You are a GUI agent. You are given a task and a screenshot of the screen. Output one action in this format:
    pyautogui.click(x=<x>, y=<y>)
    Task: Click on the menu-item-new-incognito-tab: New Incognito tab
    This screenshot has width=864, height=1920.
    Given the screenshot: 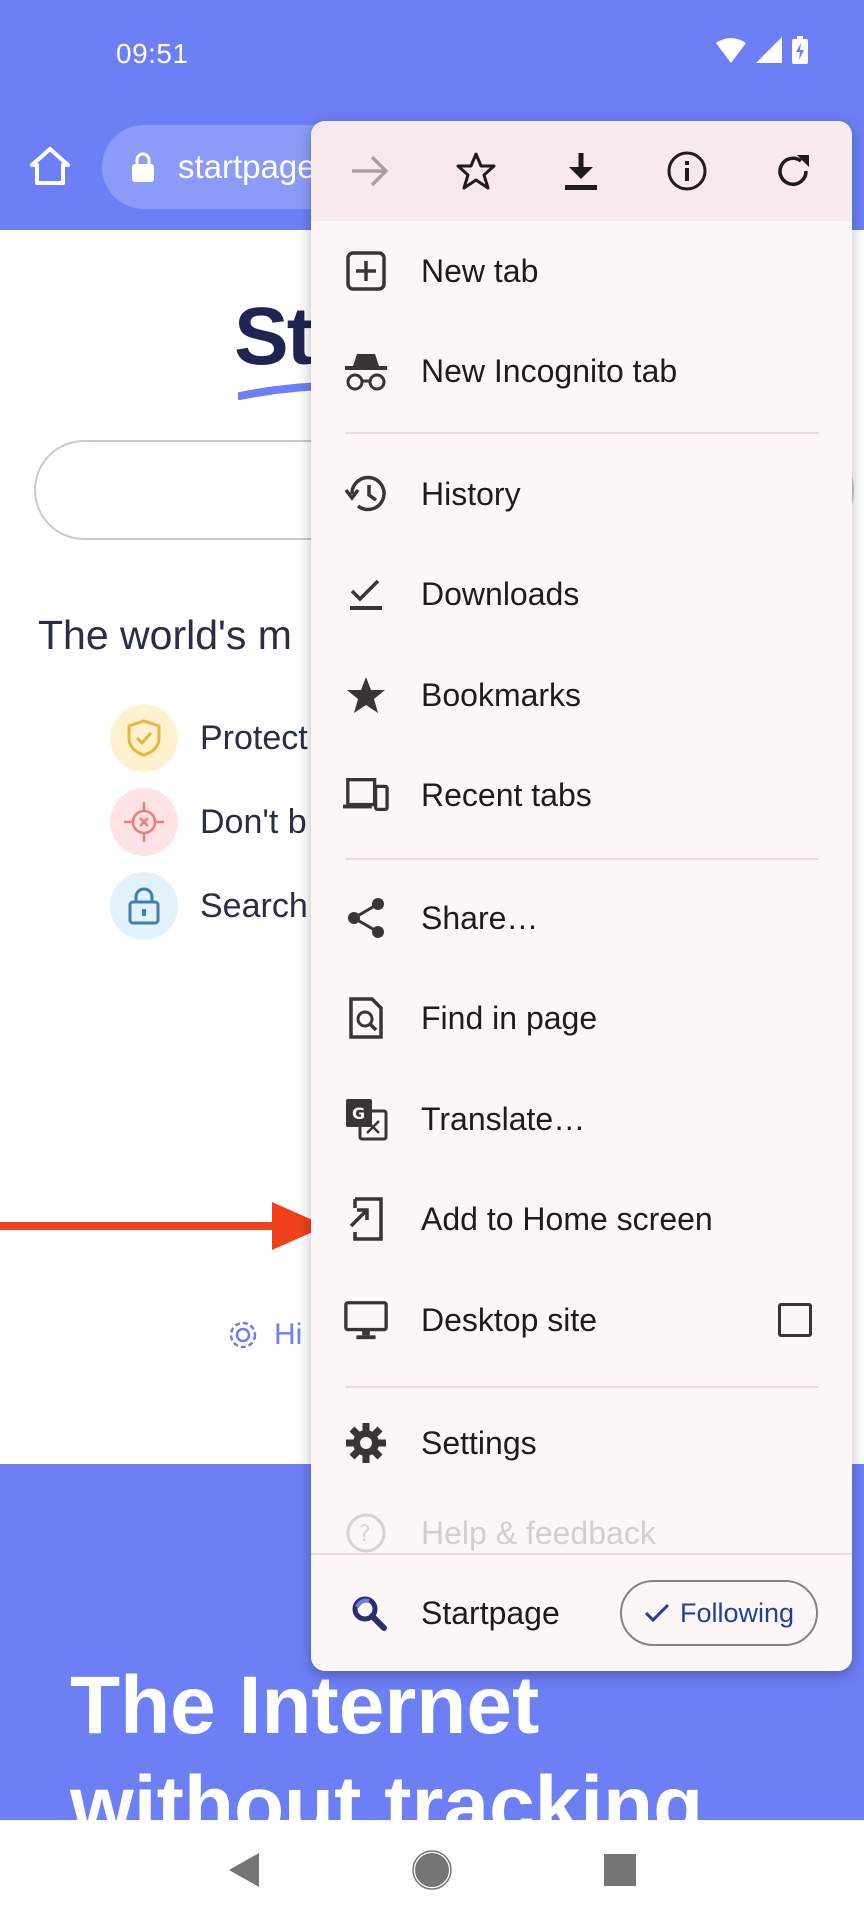 What is the action you would take?
    pyautogui.click(x=581, y=371)
    